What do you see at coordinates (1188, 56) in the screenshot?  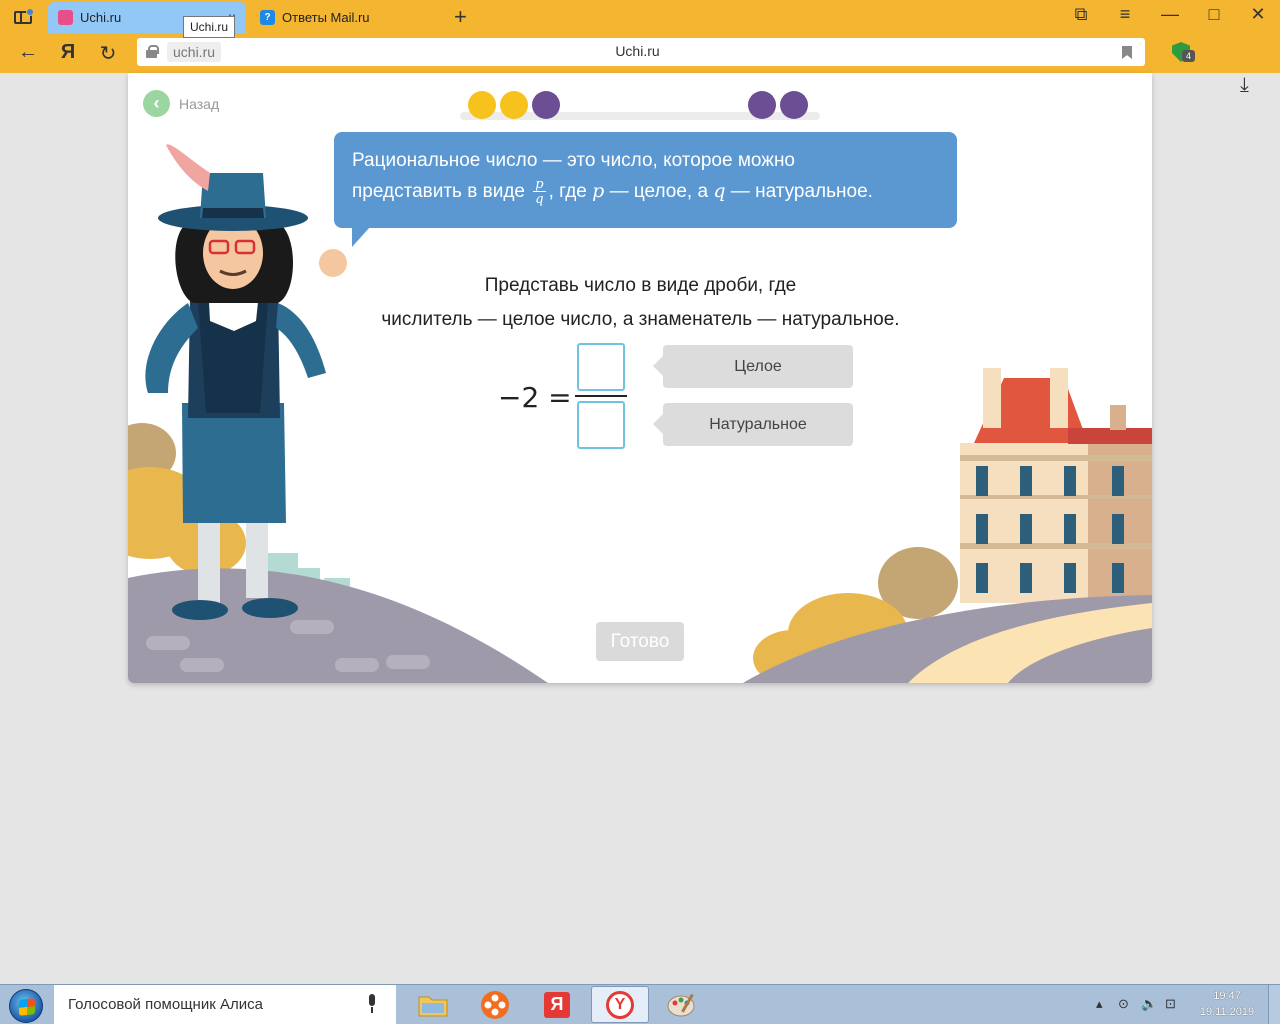 I see `protect-badge: 4` at bounding box center [1188, 56].